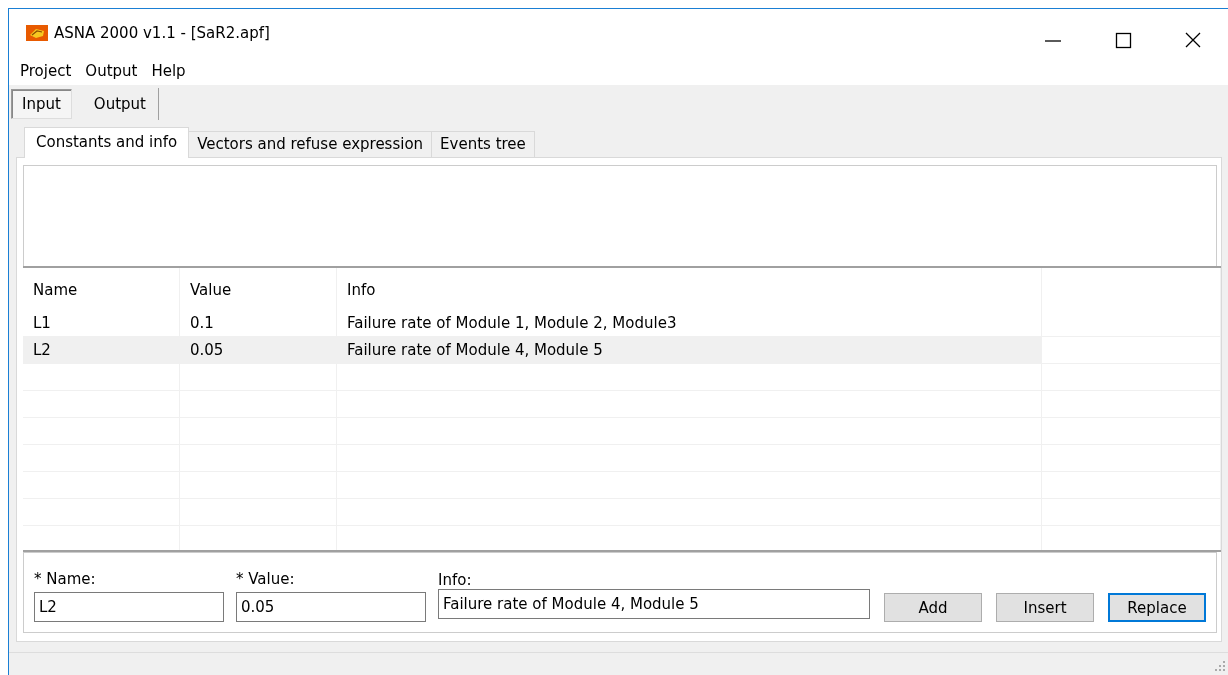 The width and height of the screenshot is (1228, 675). Describe the element at coordinates (101, 323) in the screenshot. I see `table-cell: L1` at that location.